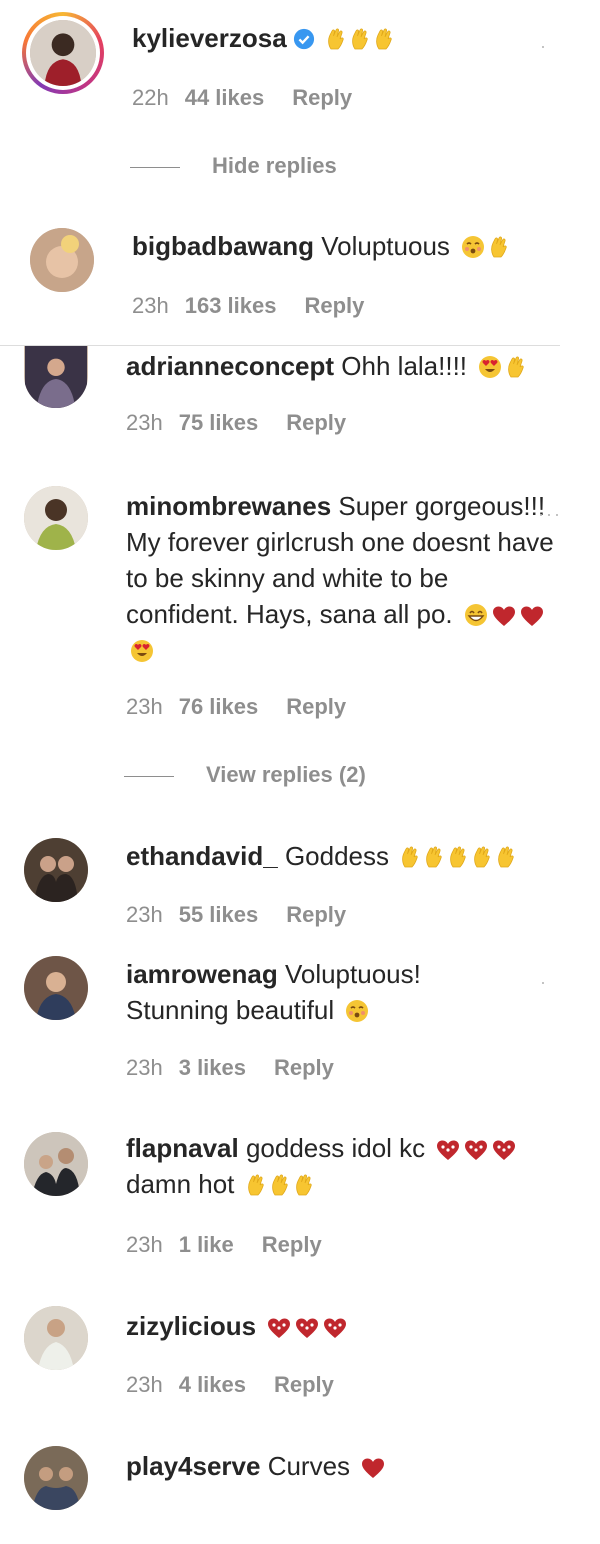 This screenshot has height=1544, width=600. I want to click on comment-meta: 23h 163 likes Reply, so click(248, 305).